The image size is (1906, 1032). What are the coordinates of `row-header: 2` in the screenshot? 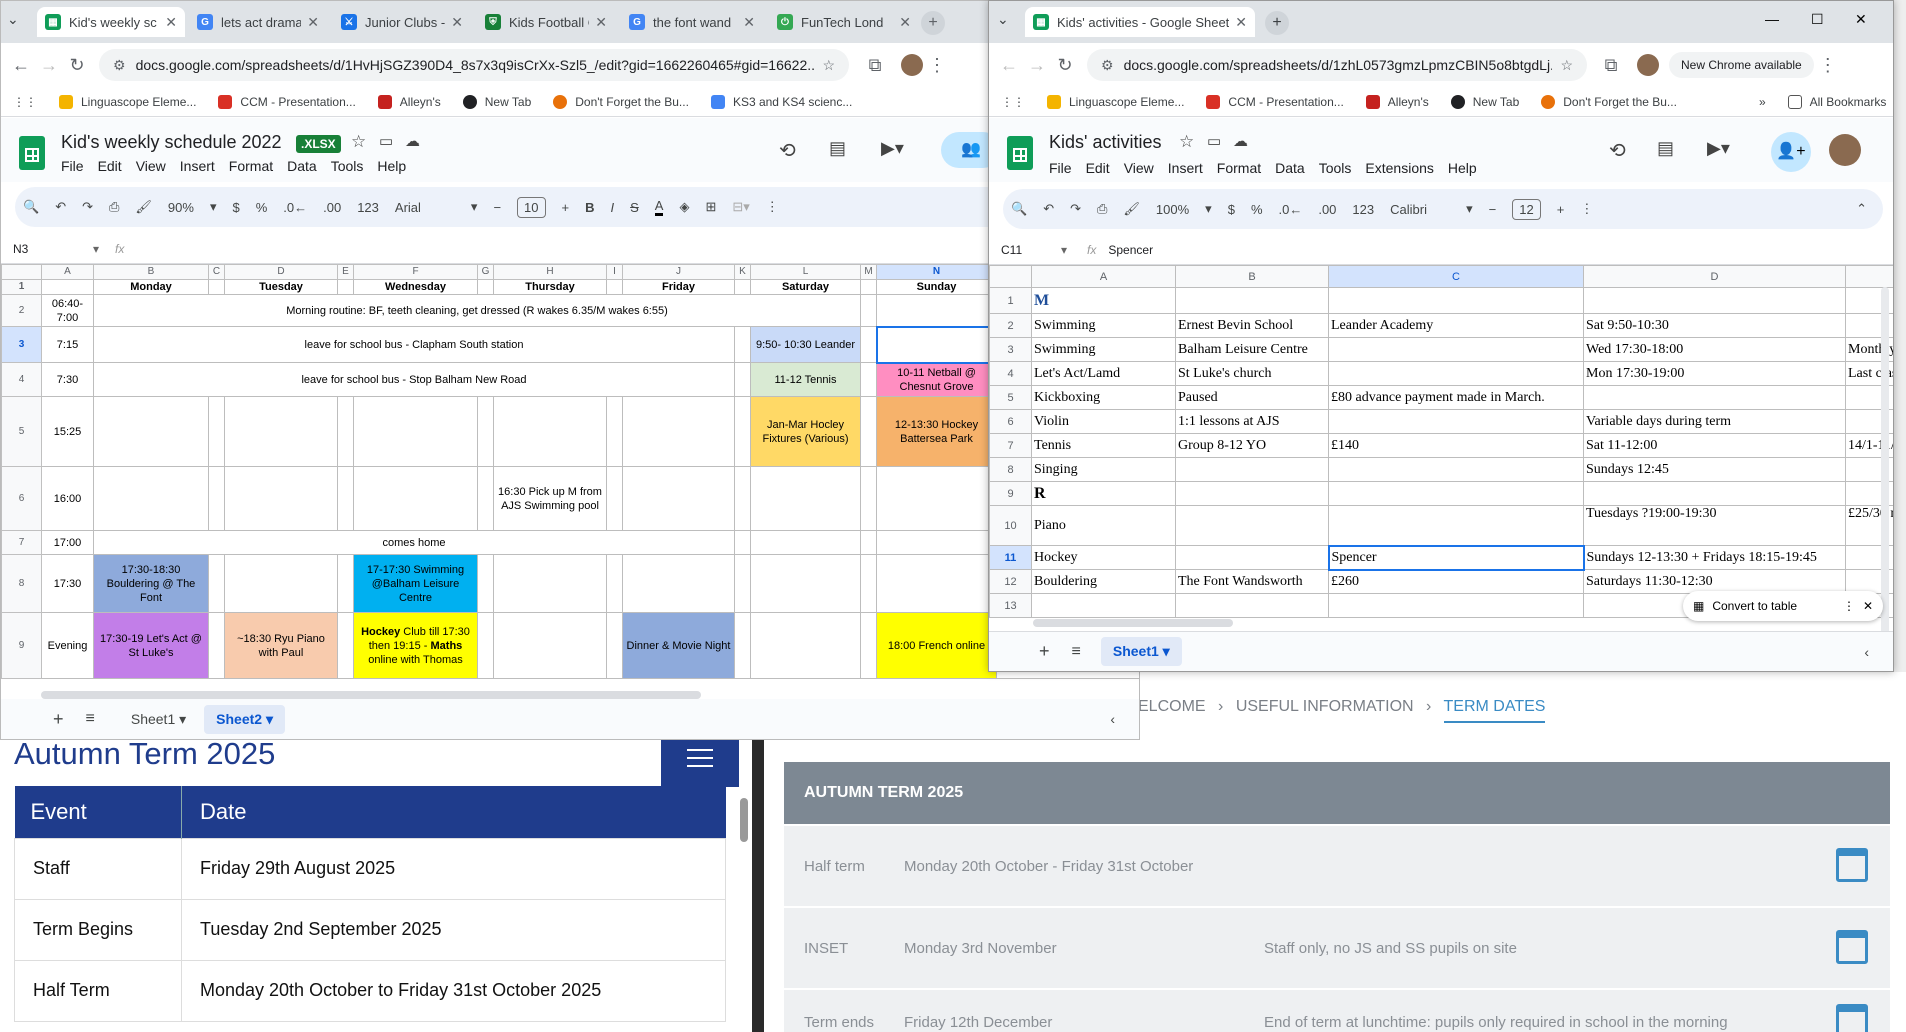 It's located at (1010, 325).